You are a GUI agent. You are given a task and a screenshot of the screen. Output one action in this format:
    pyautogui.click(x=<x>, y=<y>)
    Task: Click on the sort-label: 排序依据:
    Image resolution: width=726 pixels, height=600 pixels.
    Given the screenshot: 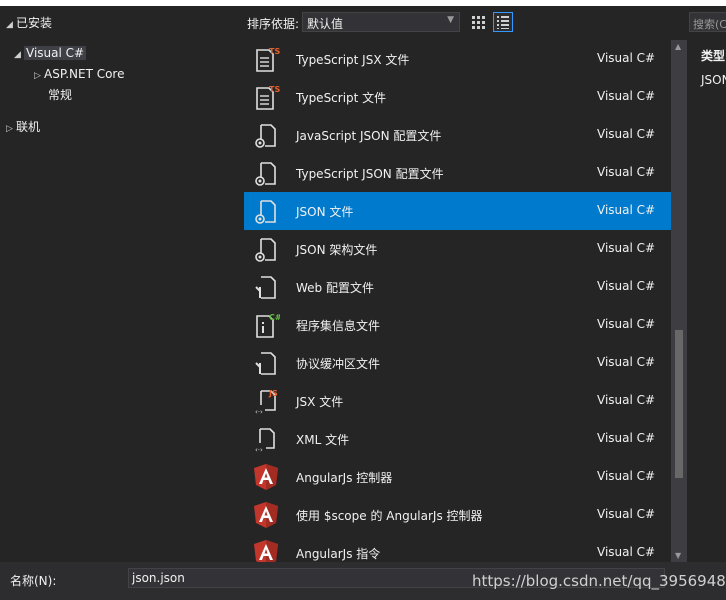 What is the action you would take?
    pyautogui.click(x=273, y=24)
    